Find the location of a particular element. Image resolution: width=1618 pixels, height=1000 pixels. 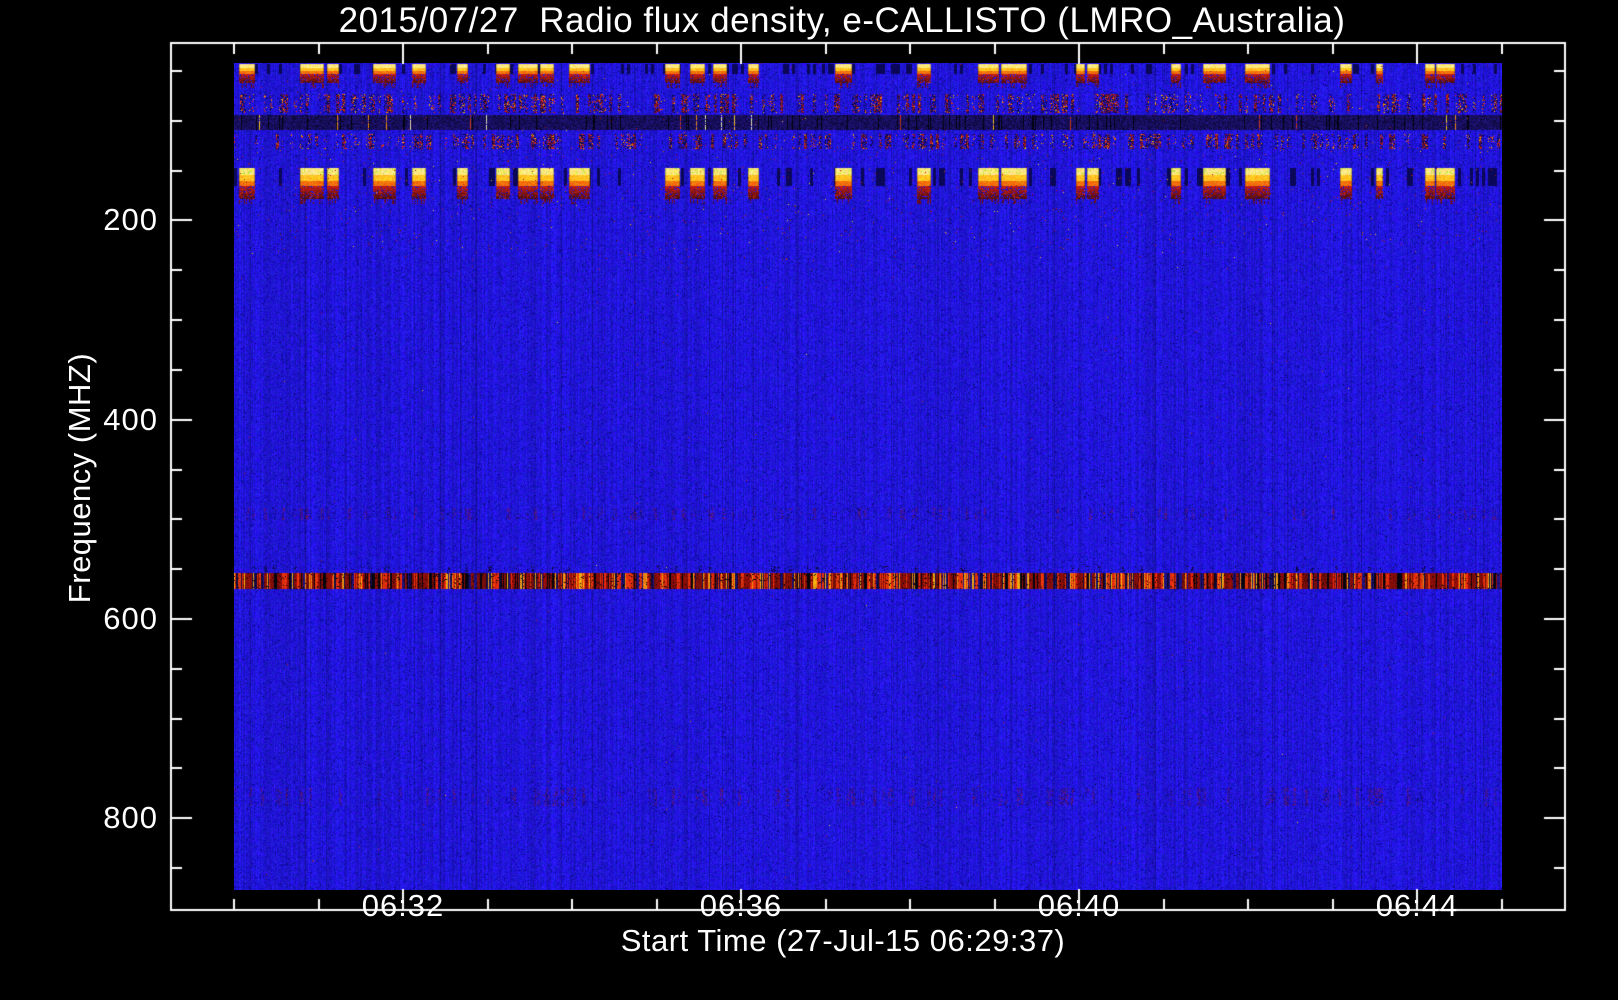

x-tick-label-0632: 06:32 is located at coordinates (403, 905).